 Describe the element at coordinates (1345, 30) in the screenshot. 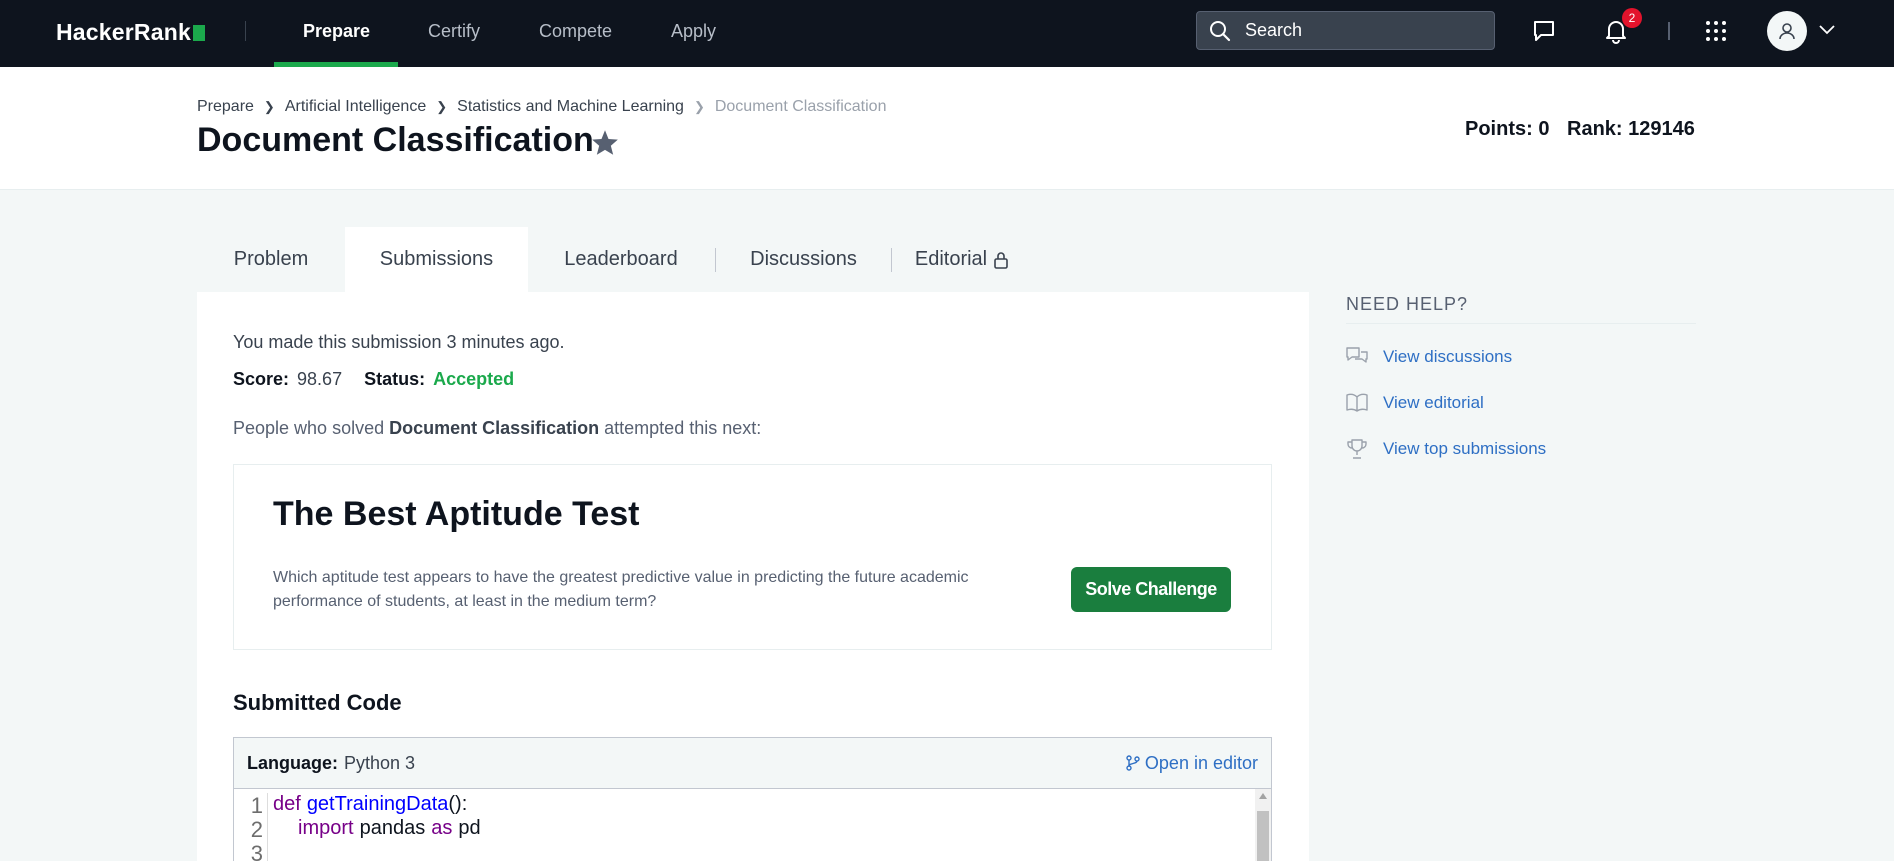

I see `search-input: Search` at that location.